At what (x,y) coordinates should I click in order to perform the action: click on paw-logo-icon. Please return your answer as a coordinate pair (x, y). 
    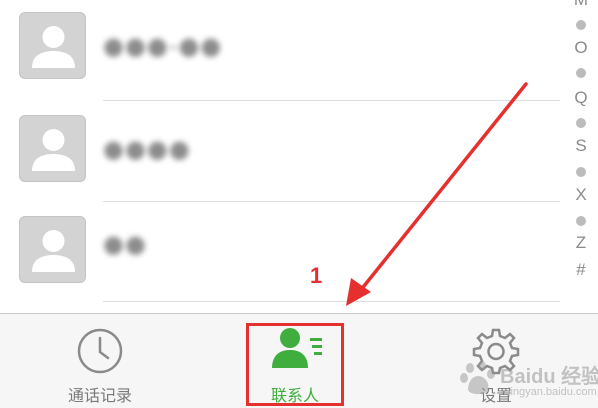
    Looking at the image, I should click on (477, 378).